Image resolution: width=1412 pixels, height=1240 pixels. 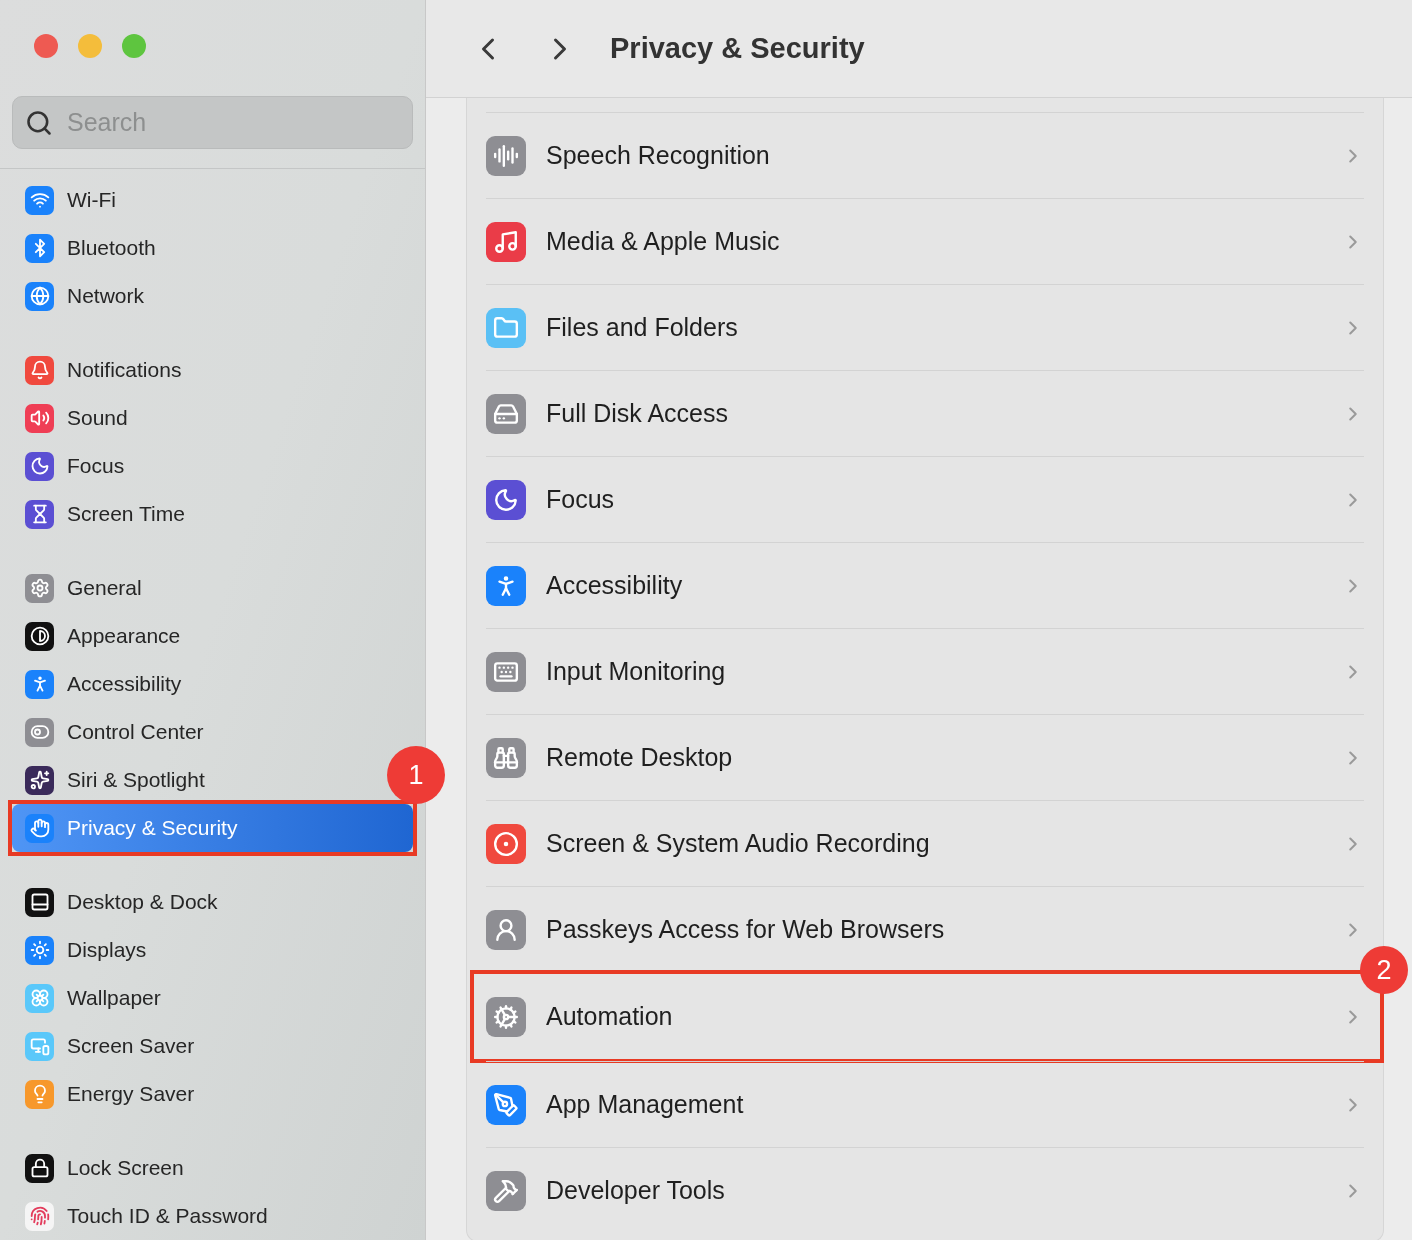 What do you see at coordinates (90, 46) in the screenshot?
I see `minimize-button` at bounding box center [90, 46].